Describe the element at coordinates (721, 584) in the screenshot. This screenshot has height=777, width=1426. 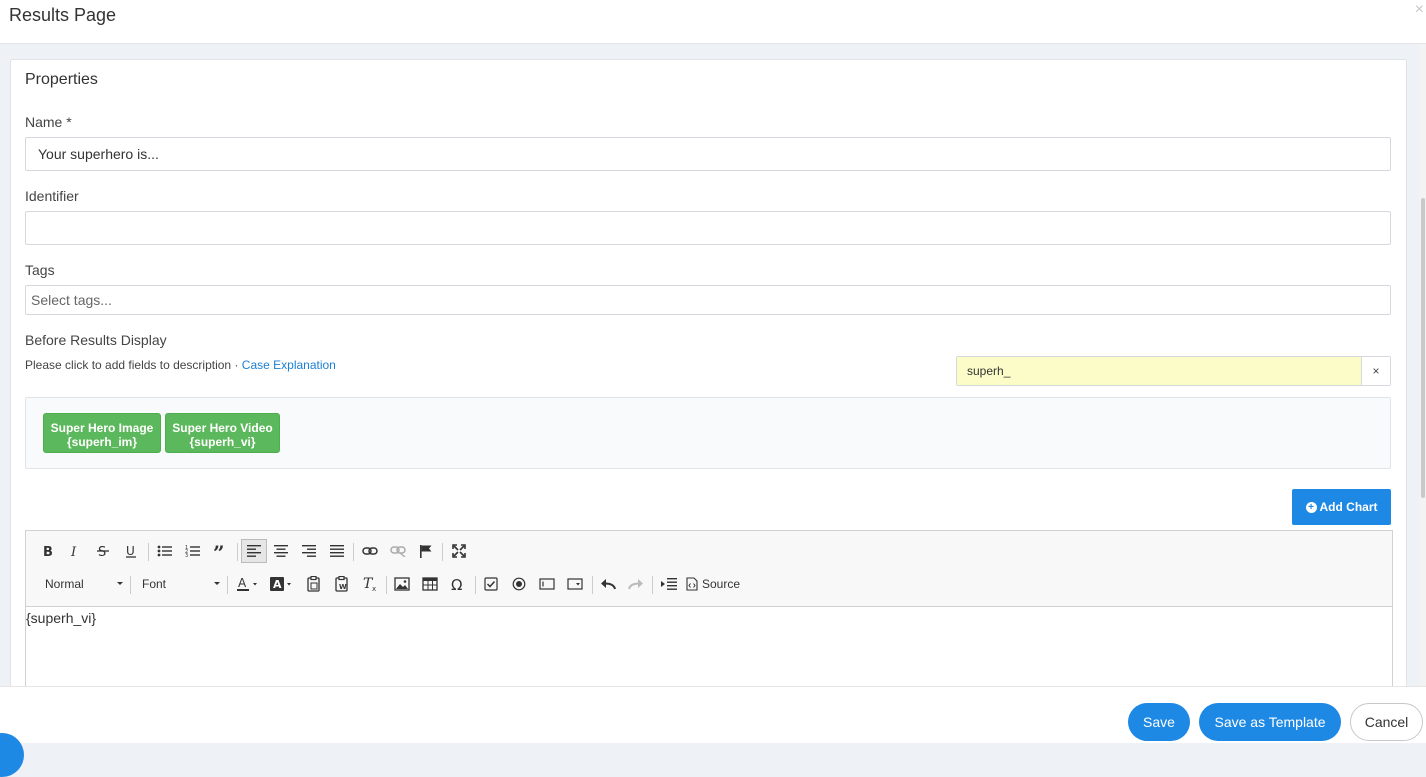
I see `source-label: Source` at that location.